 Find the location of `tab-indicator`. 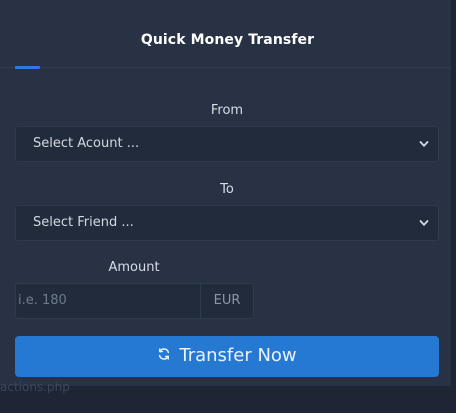

tab-indicator is located at coordinates (27, 67).